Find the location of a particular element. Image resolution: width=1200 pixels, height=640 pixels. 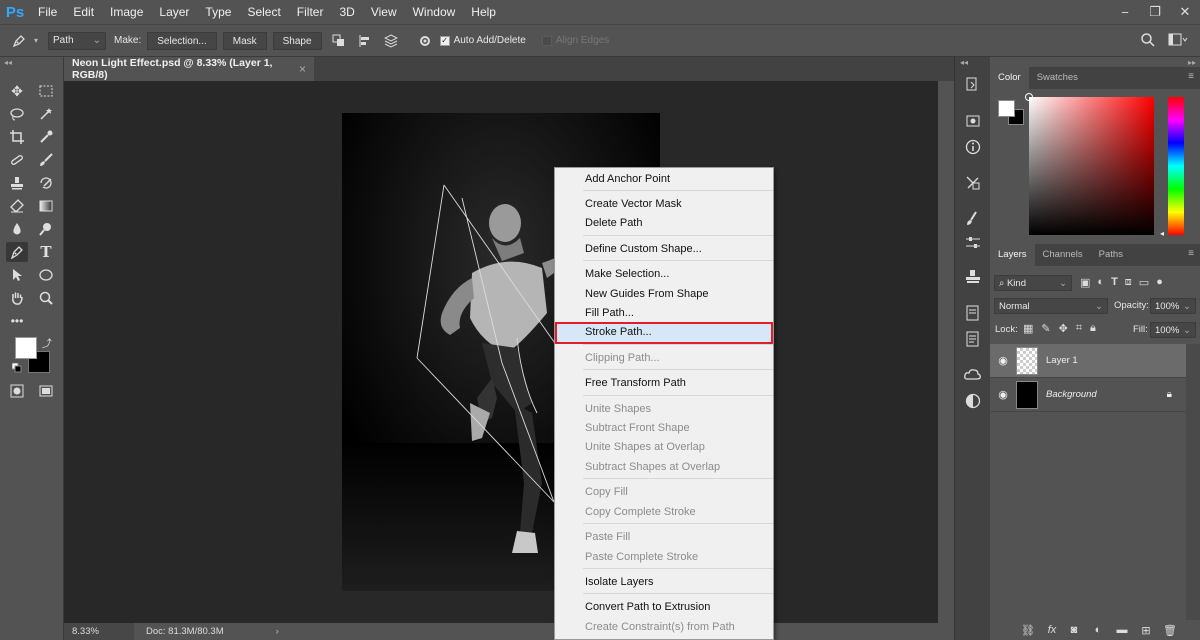

smart-object-filter-icon: ▭ is located at coordinates (1144, 282).